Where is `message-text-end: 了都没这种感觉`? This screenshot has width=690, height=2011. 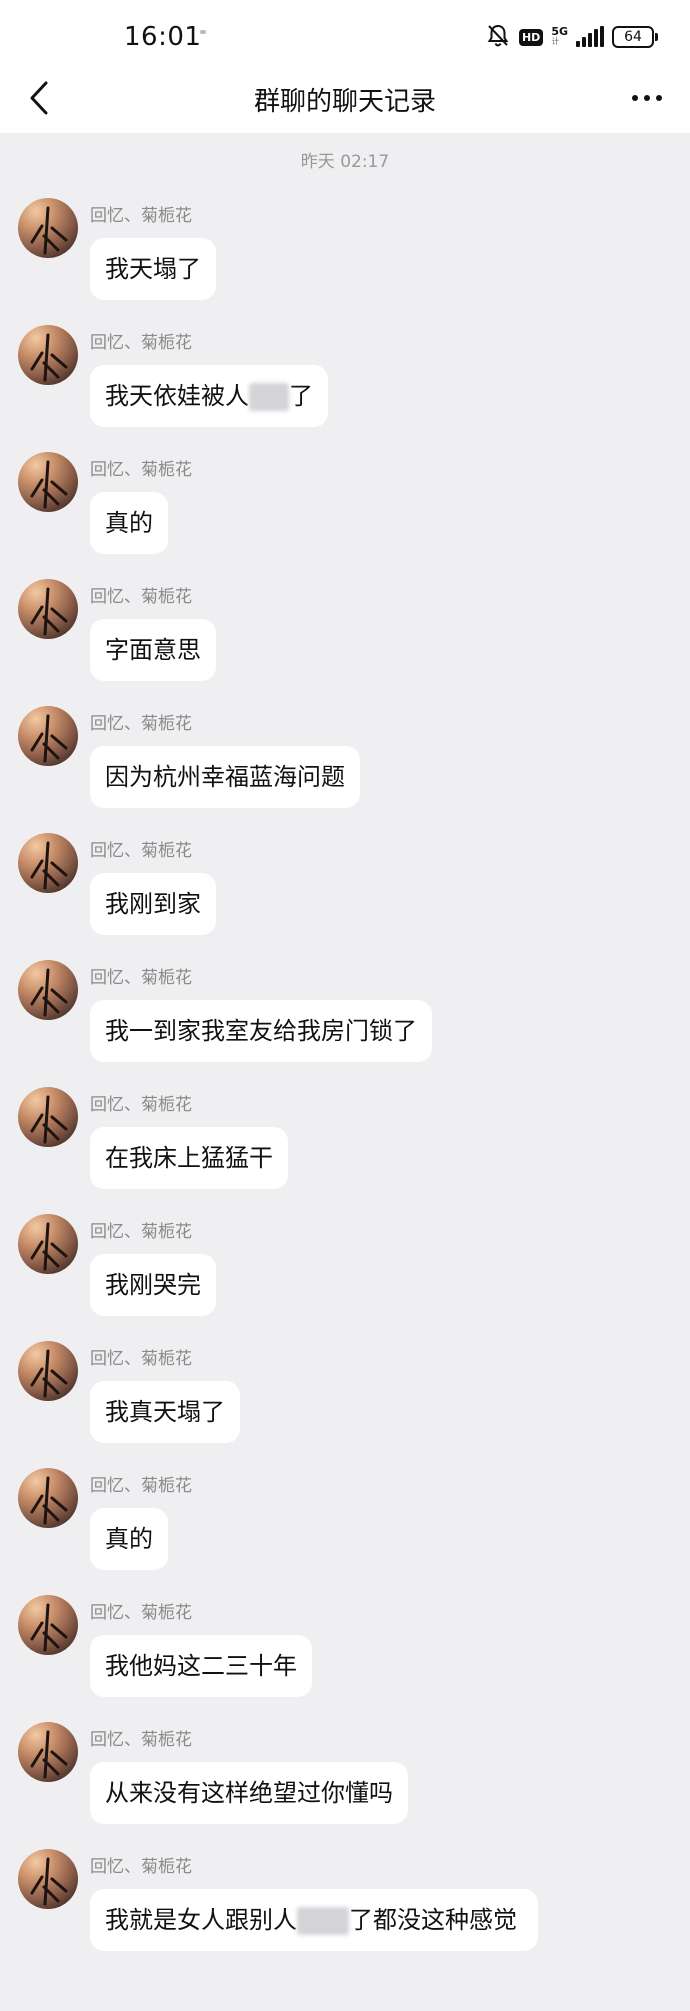 message-text-end: 了都没这种感觉 is located at coordinates (433, 1920).